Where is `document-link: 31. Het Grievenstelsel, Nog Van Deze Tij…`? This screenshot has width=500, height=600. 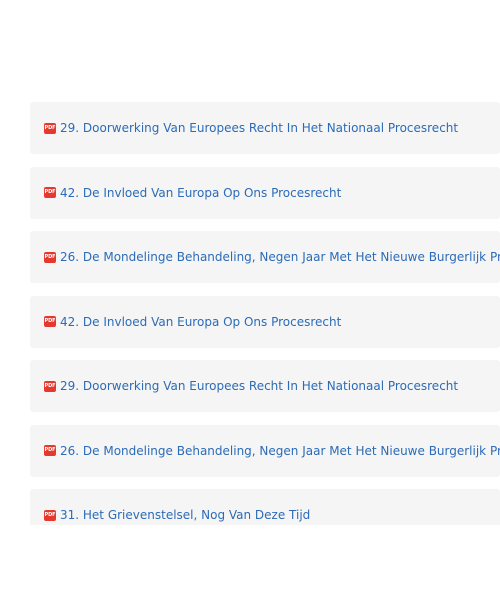 document-link: 31. Het Grievenstelsel, Nog Van Deze Tij… is located at coordinates (185, 515).